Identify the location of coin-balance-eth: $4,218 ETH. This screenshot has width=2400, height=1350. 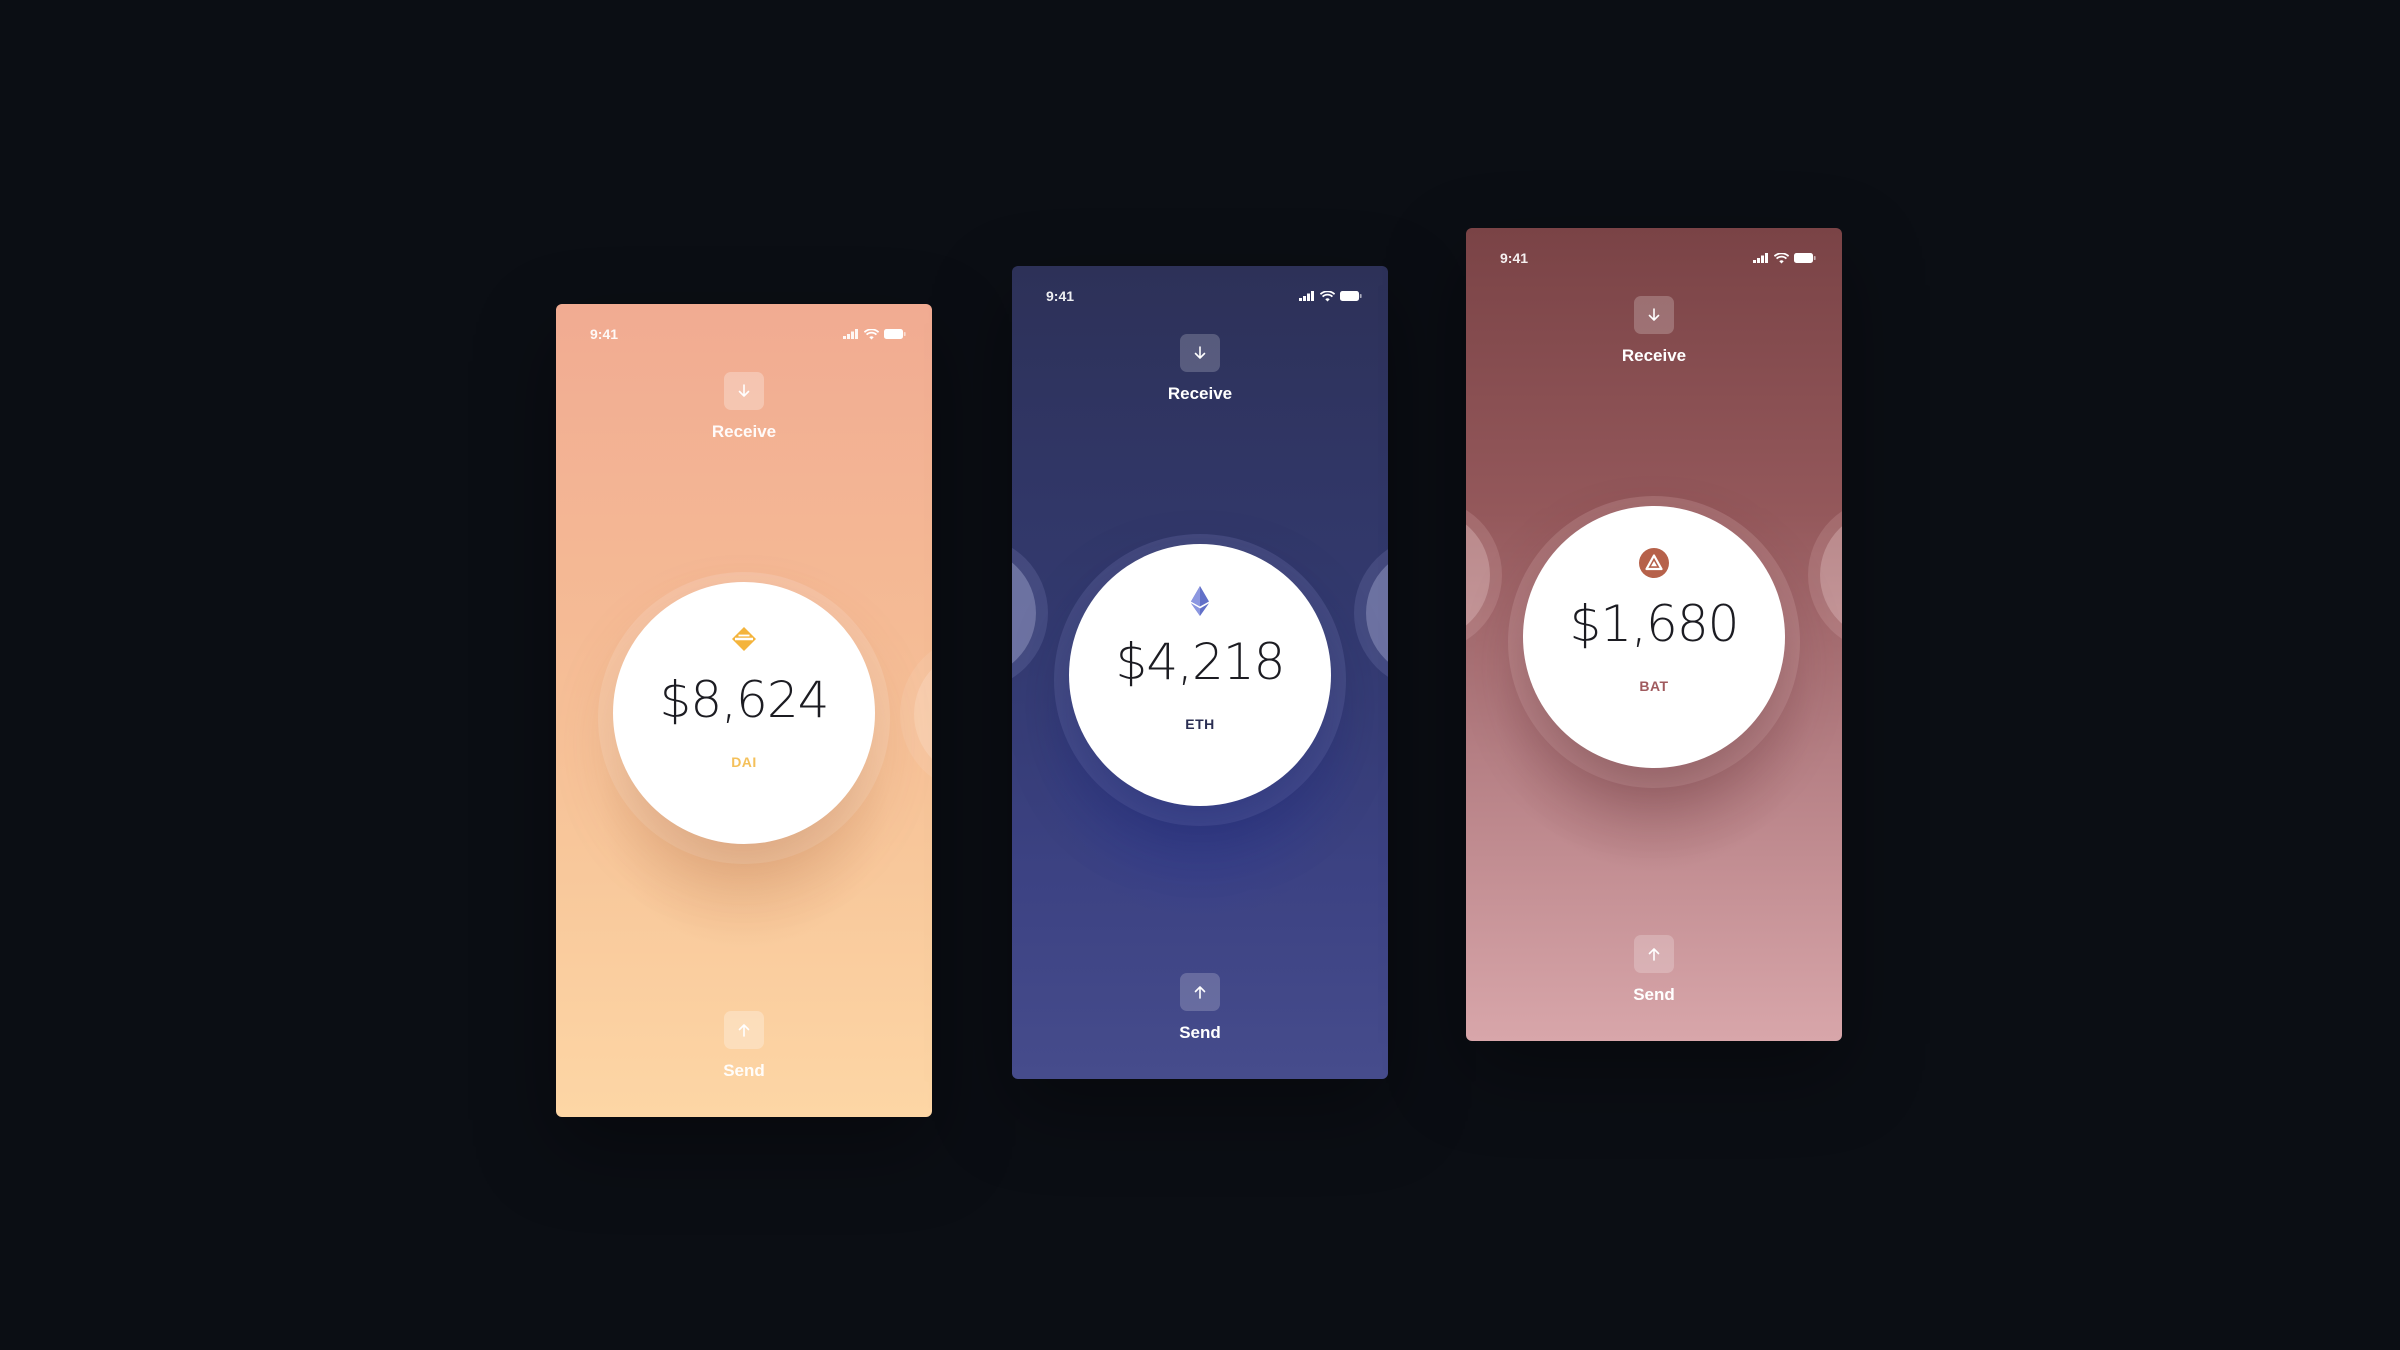
(1200, 675).